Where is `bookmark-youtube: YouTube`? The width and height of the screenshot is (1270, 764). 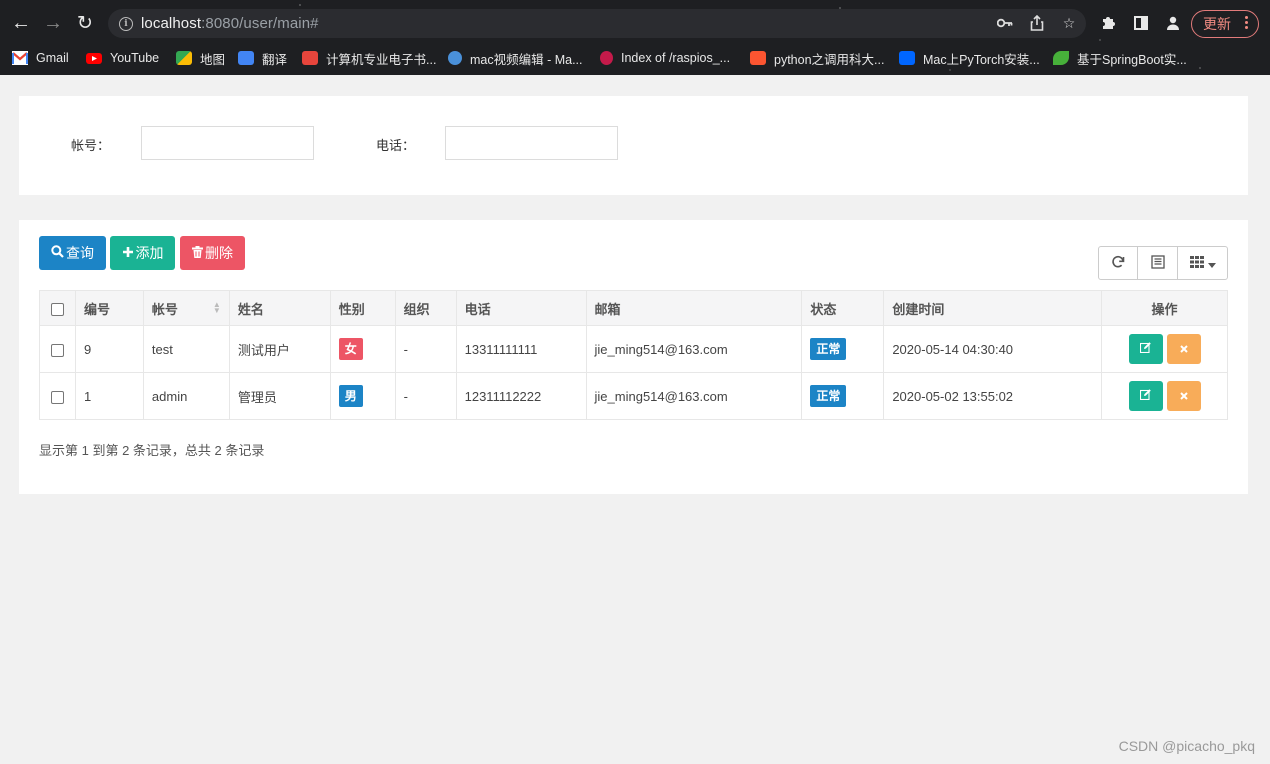 bookmark-youtube: YouTube is located at coordinates (122, 58).